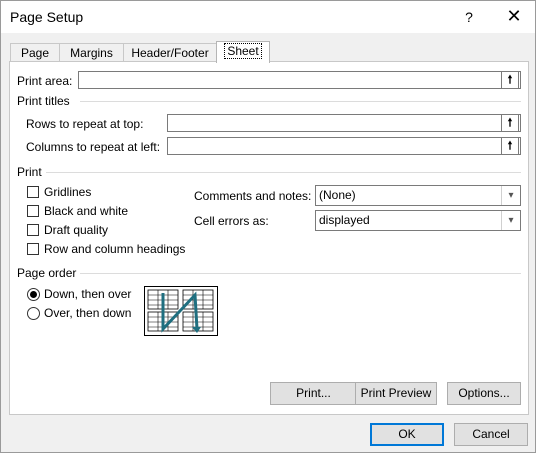 The image size is (536, 453). What do you see at coordinates (344, 123) in the screenshot?
I see `rows-to-repeat-input` at bounding box center [344, 123].